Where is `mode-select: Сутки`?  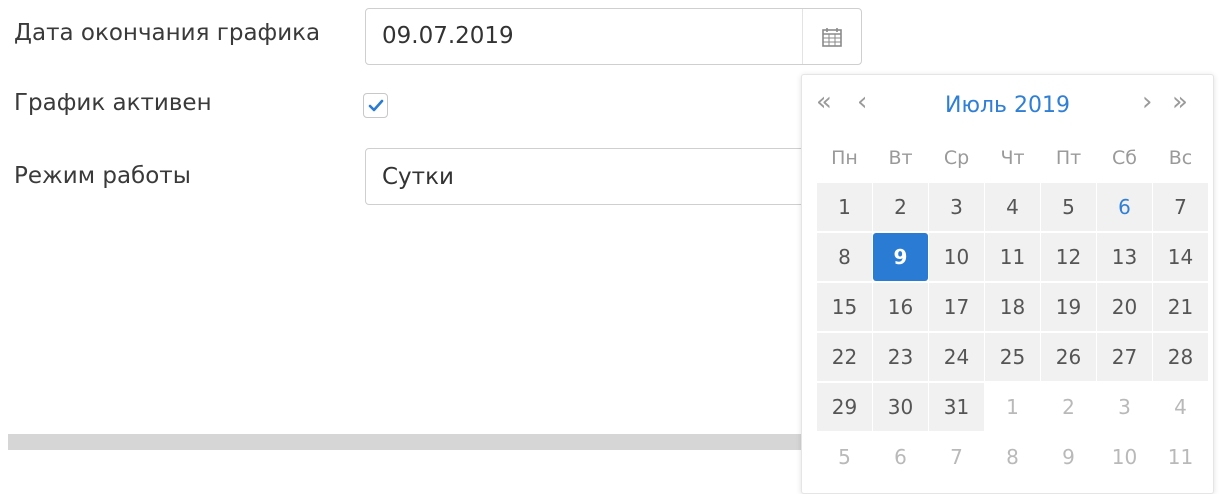 mode-select: Сутки is located at coordinates (600, 176).